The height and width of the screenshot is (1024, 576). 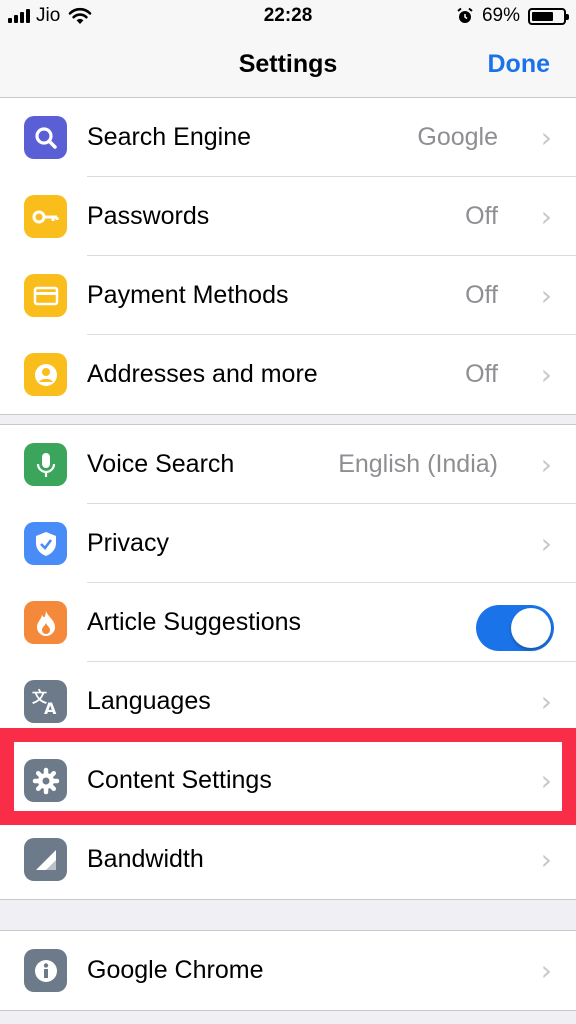 I want to click on settings-group: Google Chrome ›, so click(x=288, y=970).